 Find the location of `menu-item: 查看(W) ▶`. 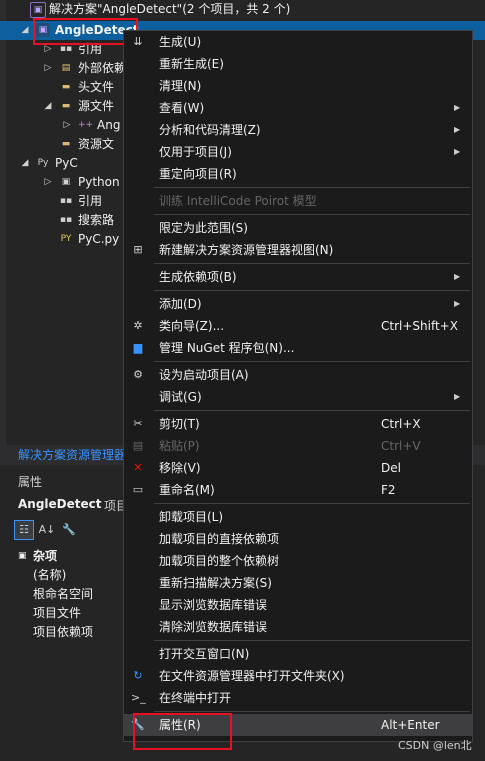

menu-item: 查看(W) ▶ is located at coordinates (298, 108).